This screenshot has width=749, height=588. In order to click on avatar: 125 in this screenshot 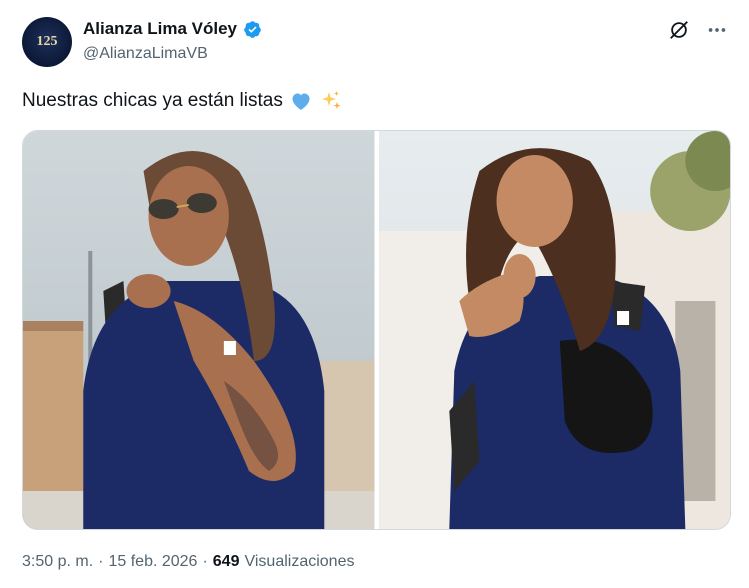, I will do `click(47, 42)`.